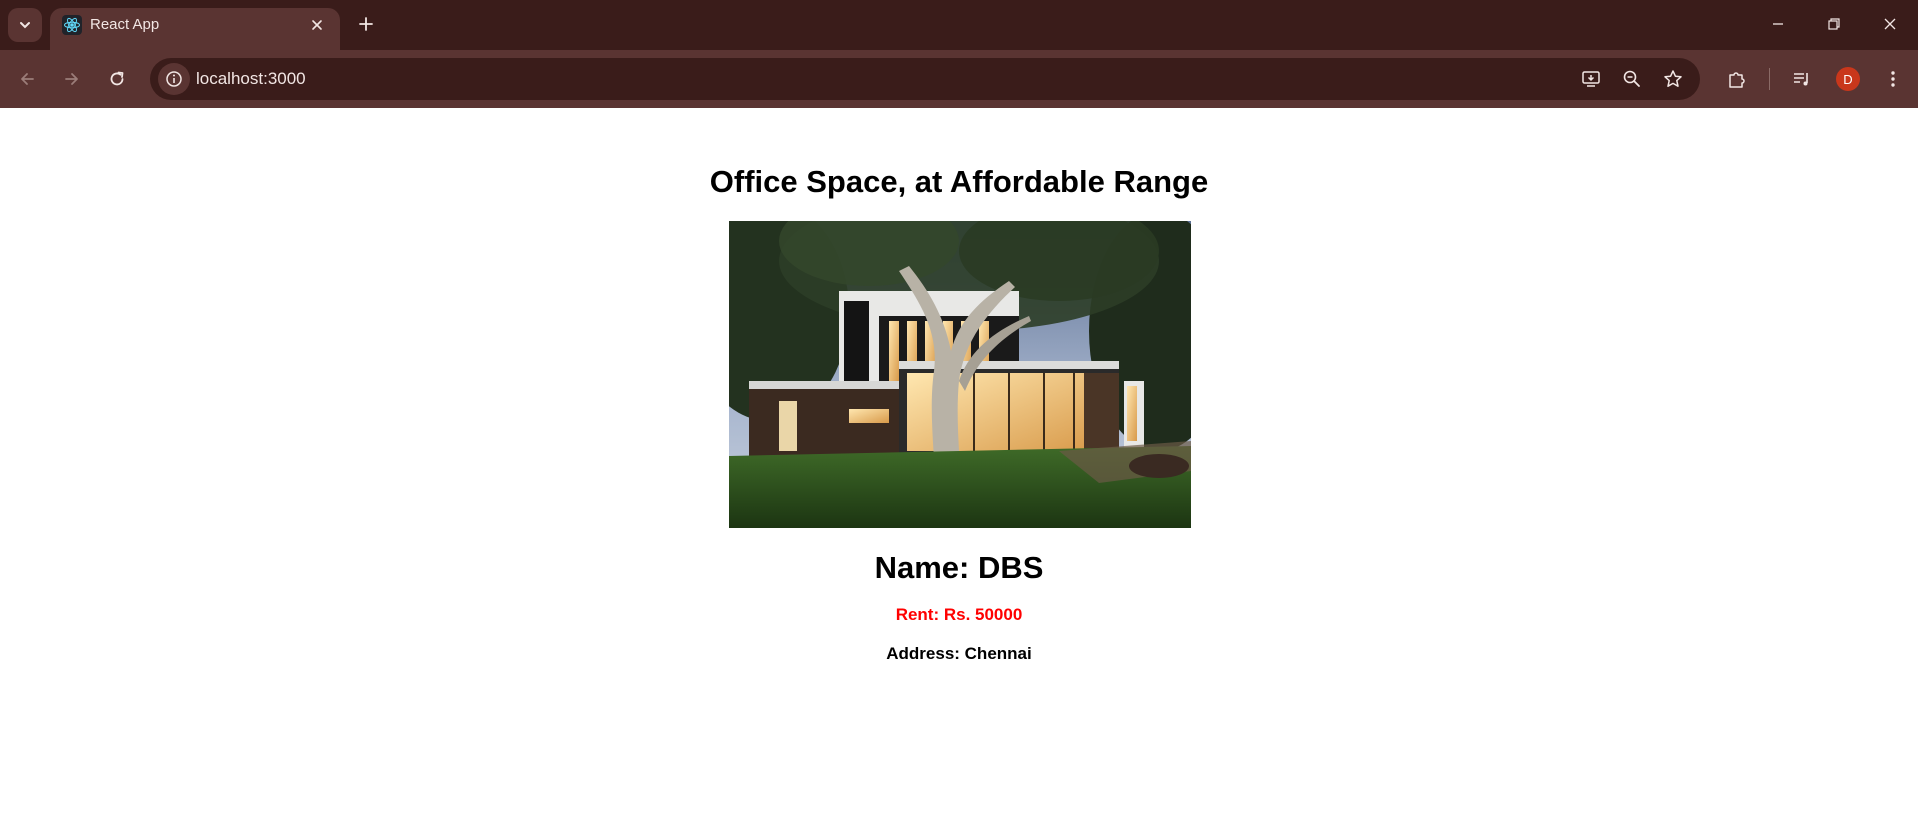 The width and height of the screenshot is (1918, 815). Describe the element at coordinates (125, 24) in the screenshot. I see `tab-title: React App` at that location.